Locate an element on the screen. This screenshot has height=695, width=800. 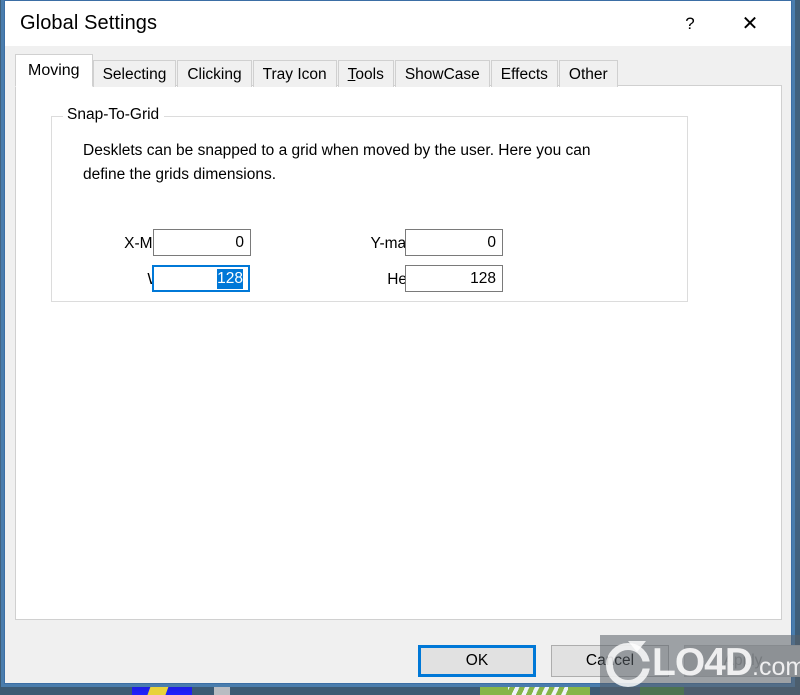
tab-moving: Moving is located at coordinates (54, 70).